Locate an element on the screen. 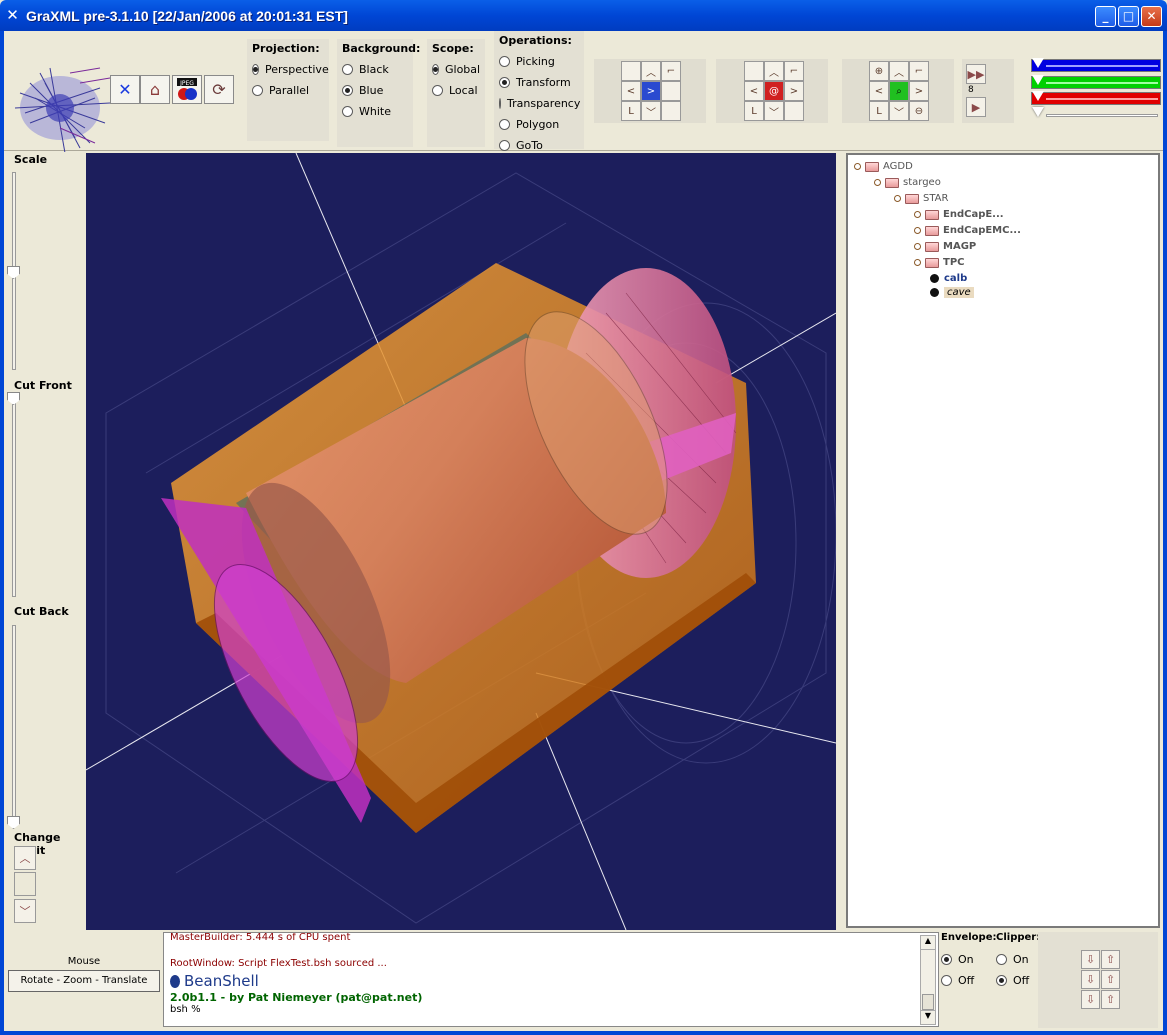  radio-envelope-off: Off is located at coordinates (969, 980).